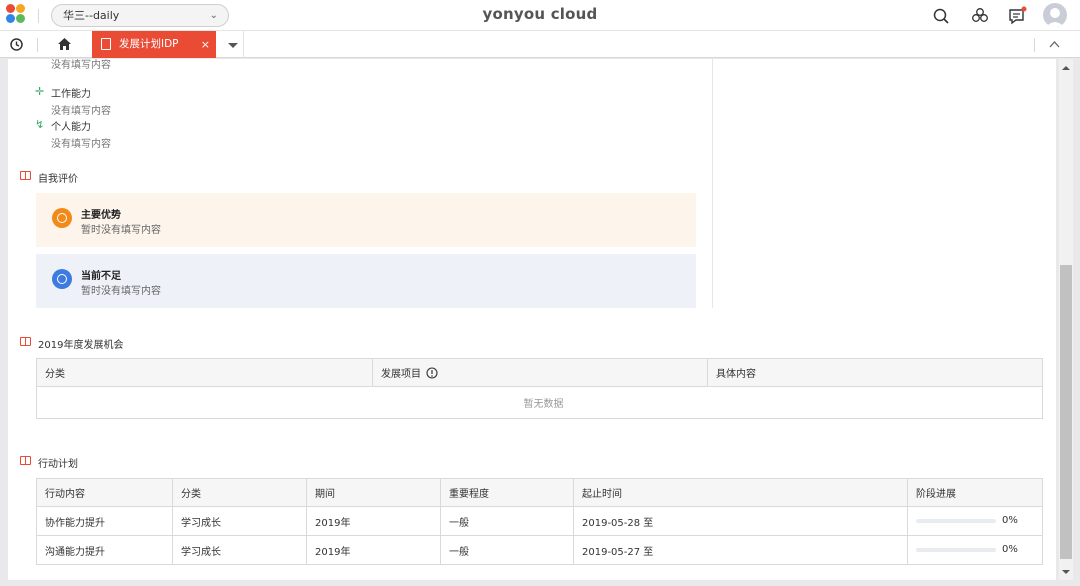 The height and width of the screenshot is (586, 1080). What do you see at coordinates (1017, 16) in the screenshot?
I see `message-icon` at bounding box center [1017, 16].